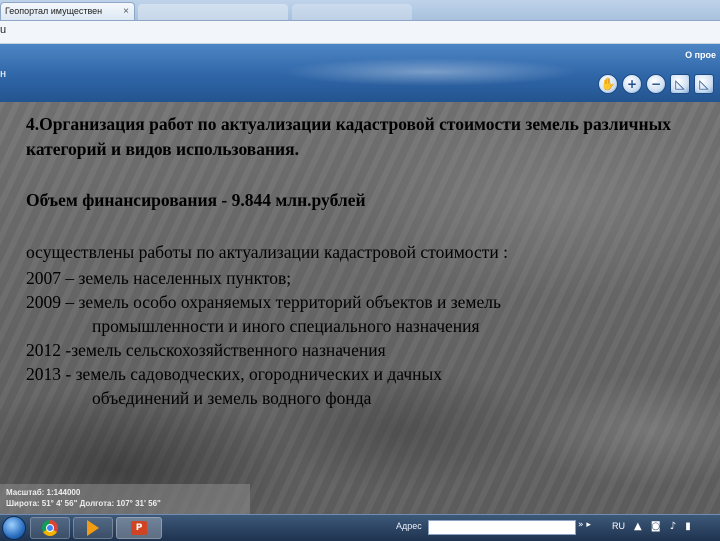  What do you see at coordinates (3, 30) in the screenshot?
I see `address-text: u` at bounding box center [3, 30].